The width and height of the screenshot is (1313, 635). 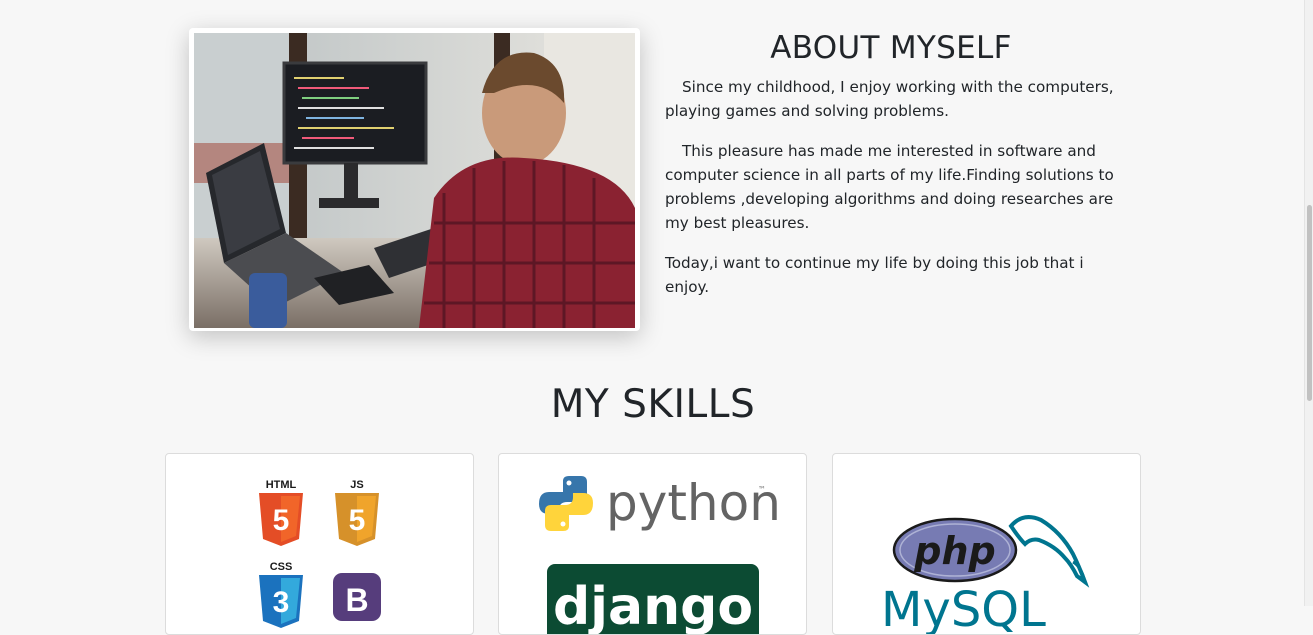 I want to click on html-logo-digit: 5, so click(x=281, y=520).